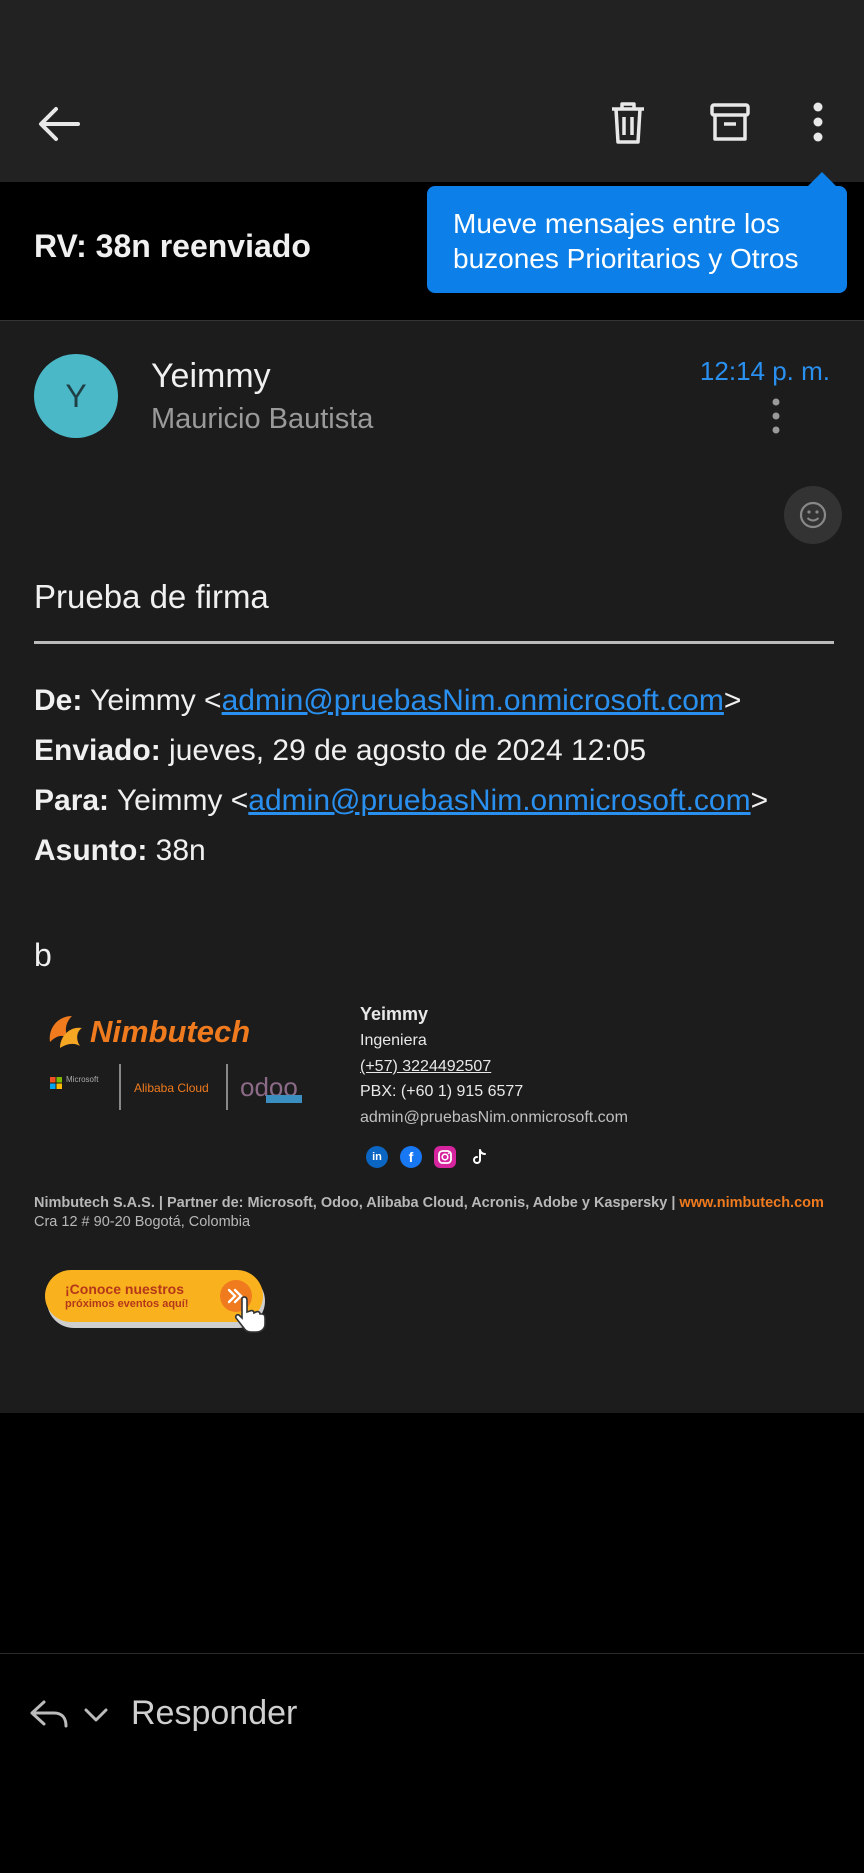 The height and width of the screenshot is (1873, 864). I want to click on sent-label: Enviado:, so click(97, 750).